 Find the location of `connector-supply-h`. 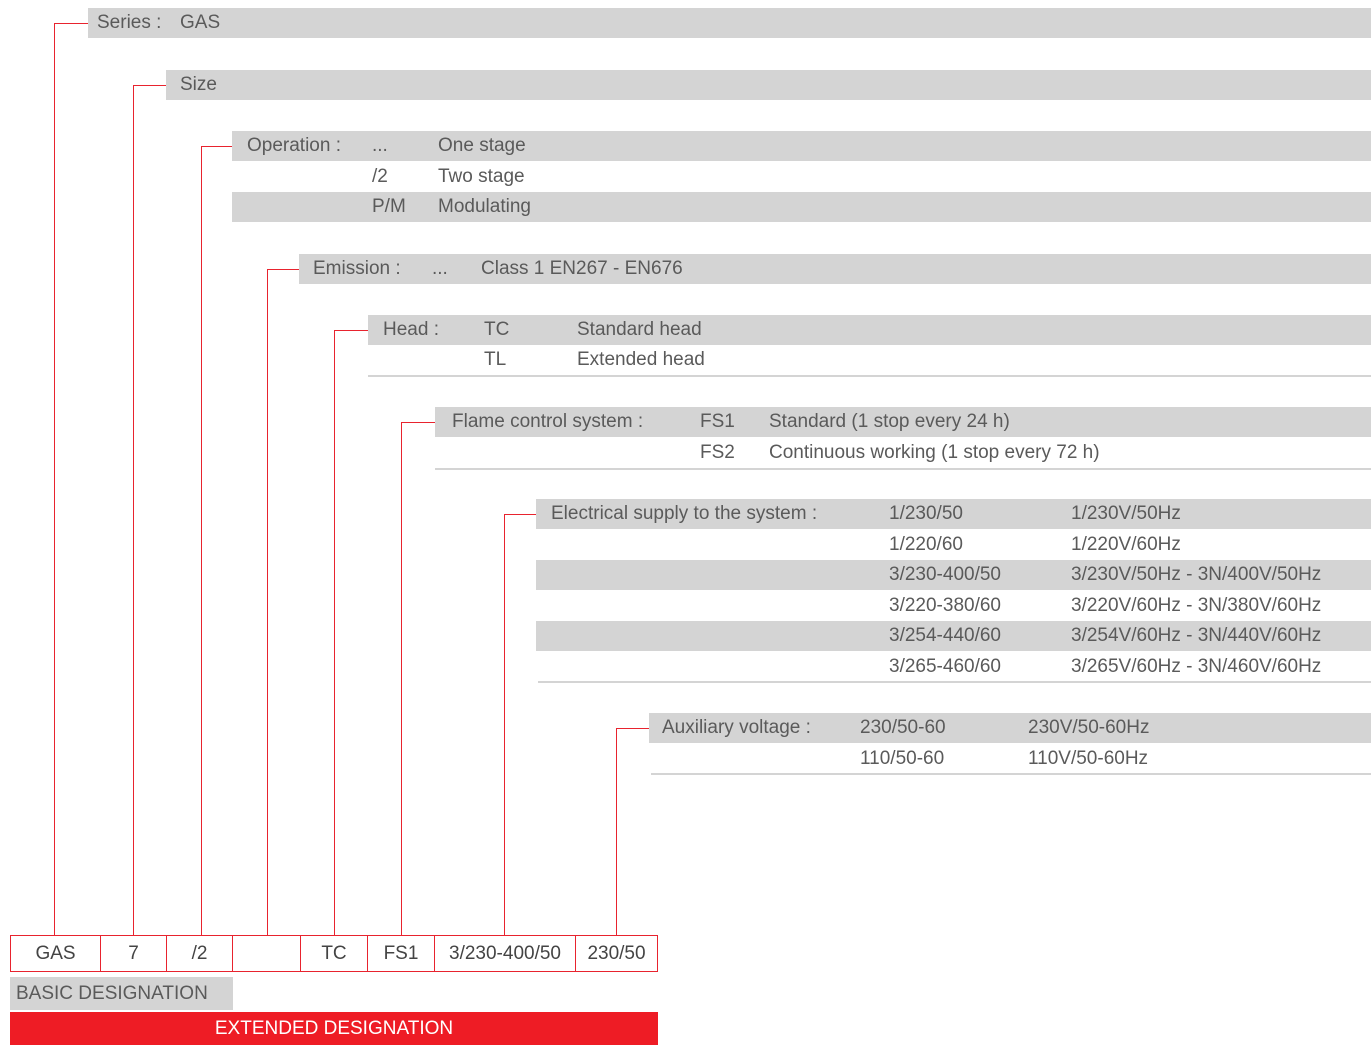

connector-supply-h is located at coordinates (520, 514).